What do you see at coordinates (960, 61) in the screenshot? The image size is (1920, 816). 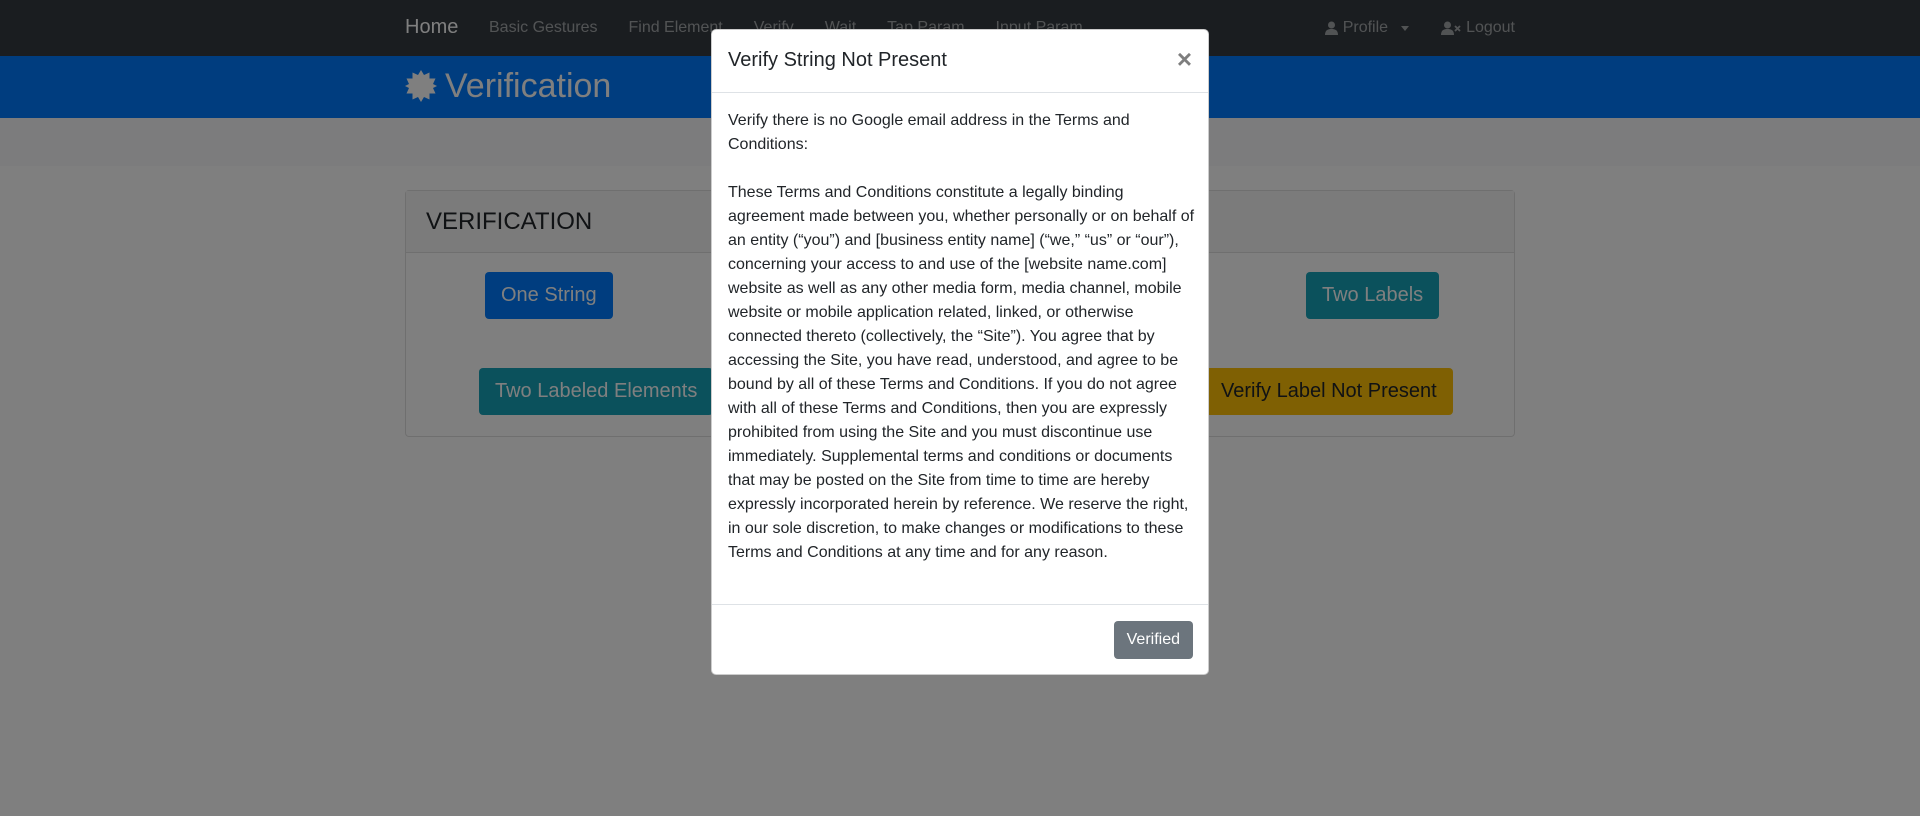 I see `modal-header: Verify String Not Present ×` at bounding box center [960, 61].